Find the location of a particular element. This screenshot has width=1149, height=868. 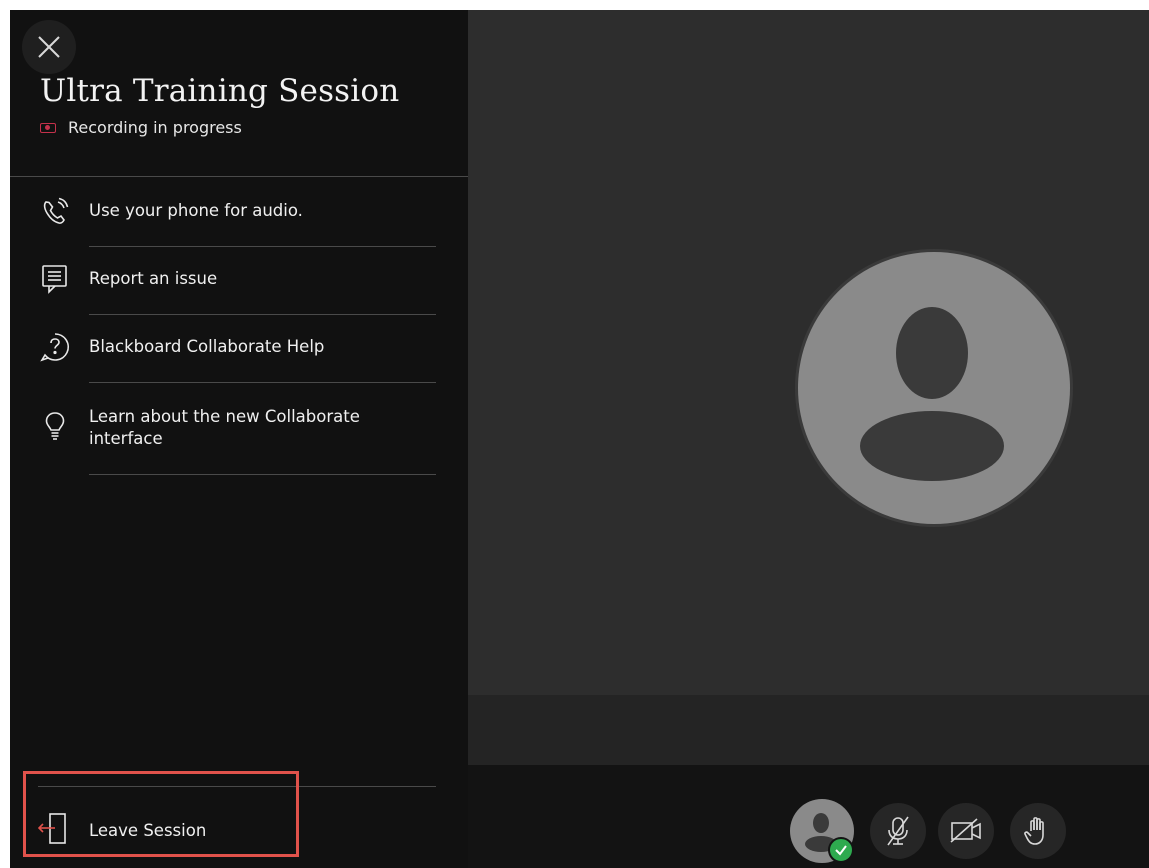

lightbulb-icon is located at coordinates (55, 426).